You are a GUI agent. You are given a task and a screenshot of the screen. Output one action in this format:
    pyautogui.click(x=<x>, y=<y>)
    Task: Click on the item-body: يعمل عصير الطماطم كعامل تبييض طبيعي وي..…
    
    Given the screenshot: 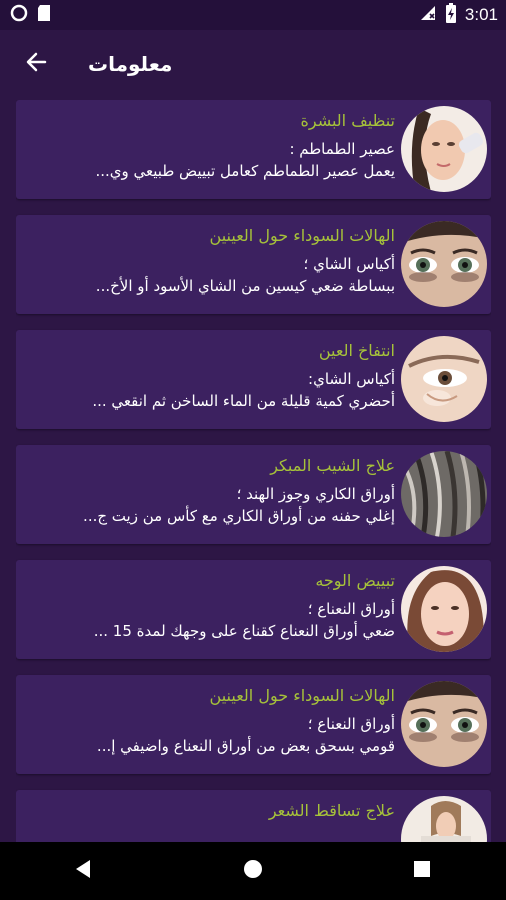 What is the action you would take?
    pyautogui.click(x=245, y=171)
    